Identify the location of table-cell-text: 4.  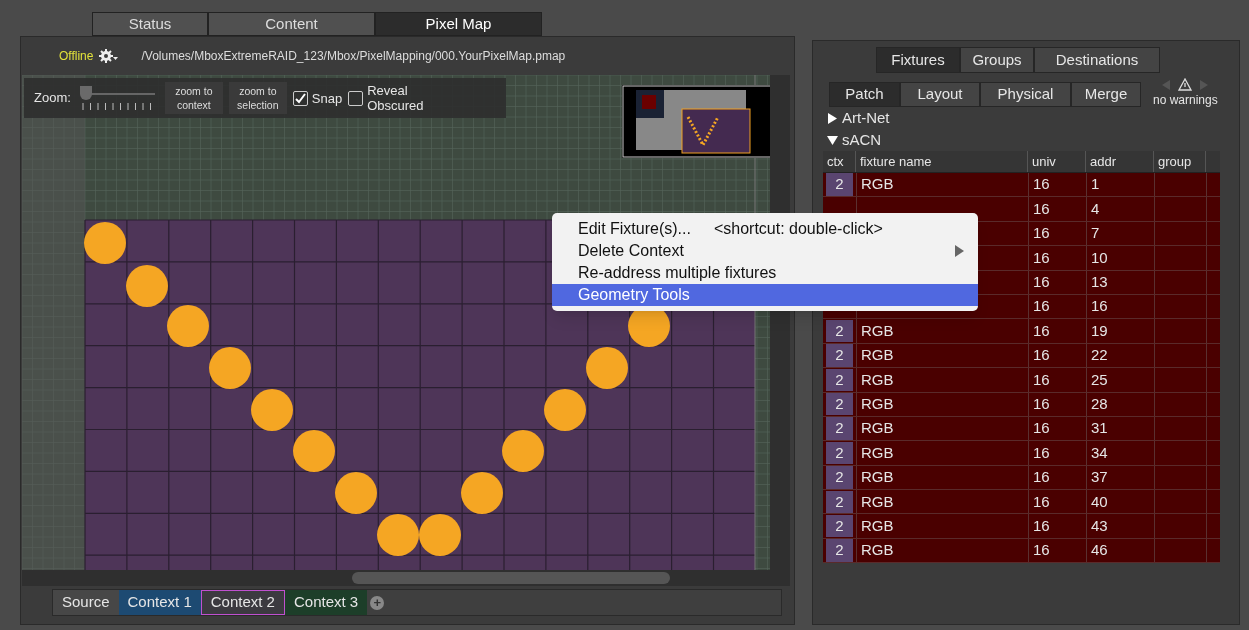
(1095, 208).